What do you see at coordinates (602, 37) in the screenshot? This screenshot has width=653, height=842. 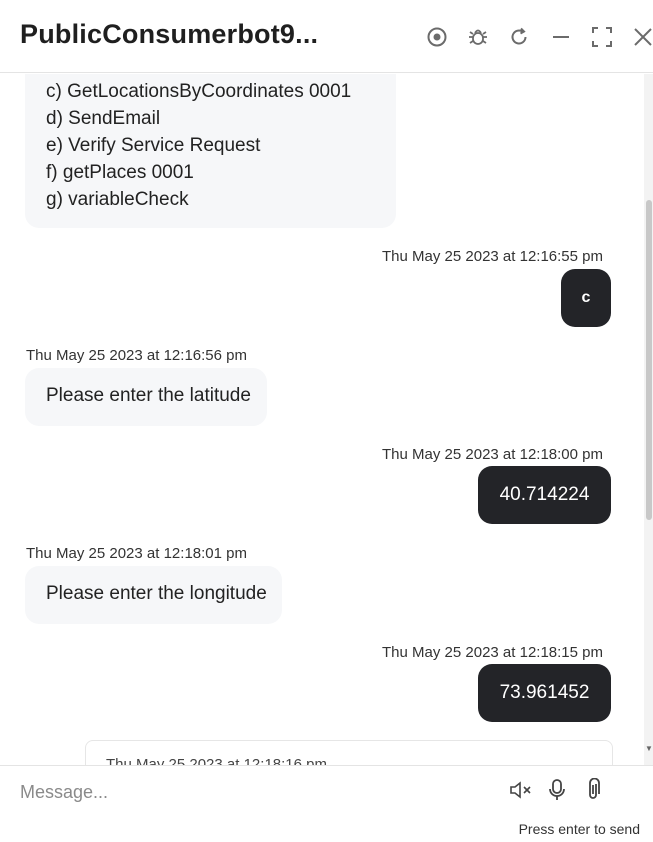 I see `expand-icon` at bounding box center [602, 37].